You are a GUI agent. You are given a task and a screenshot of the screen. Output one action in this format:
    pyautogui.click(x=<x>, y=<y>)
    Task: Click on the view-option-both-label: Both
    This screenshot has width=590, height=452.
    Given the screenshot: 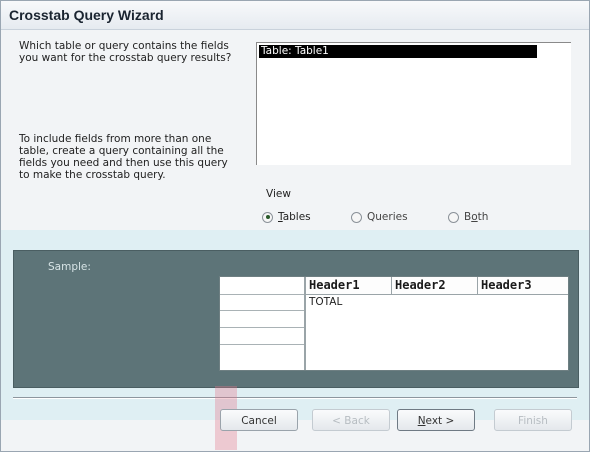 What is the action you would take?
    pyautogui.click(x=476, y=217)
    